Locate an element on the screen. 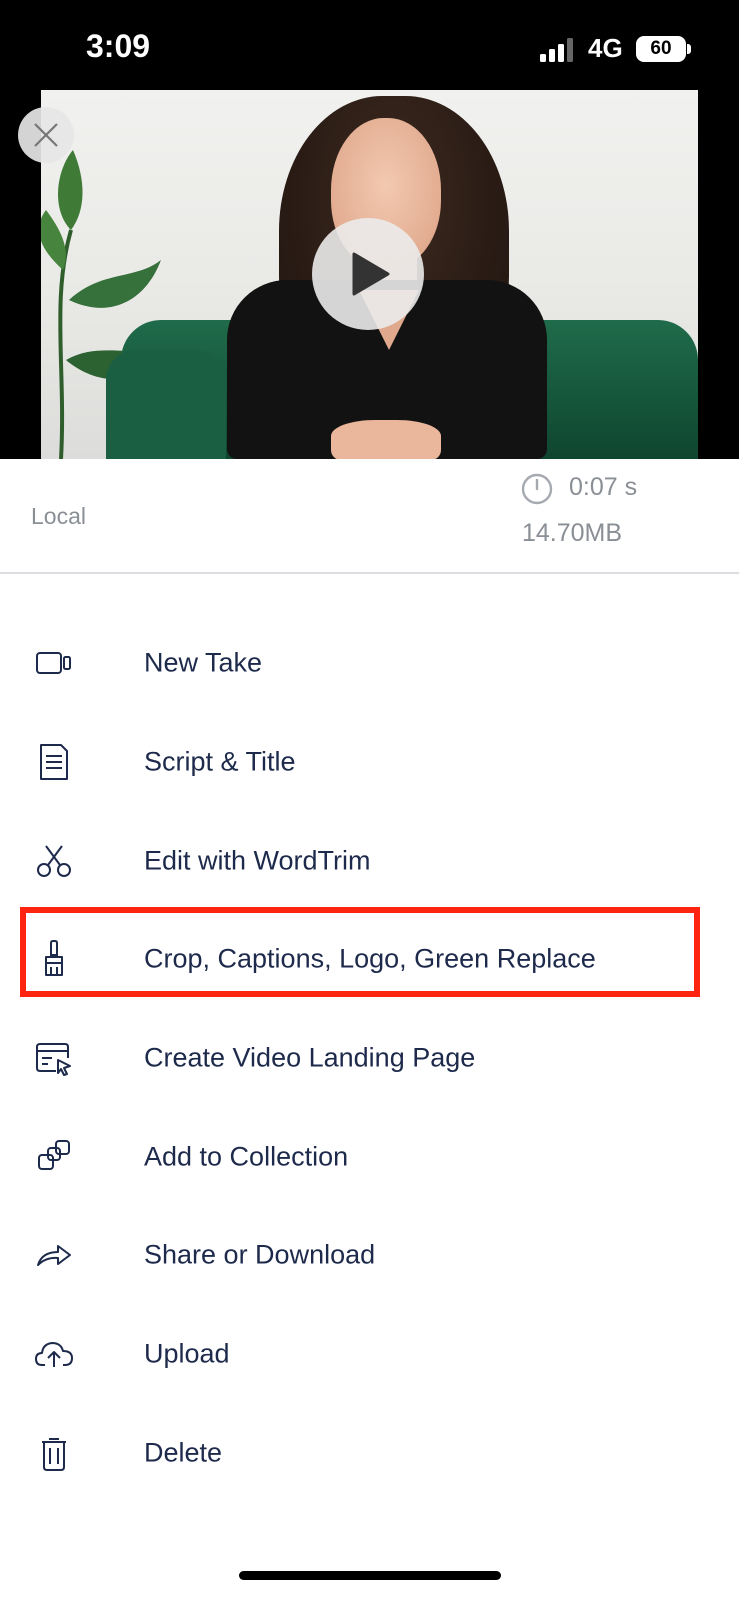 This screenshot has height=1600, width=739. menu-item-script-title: Script & Title is located at coordinates (369, 762).